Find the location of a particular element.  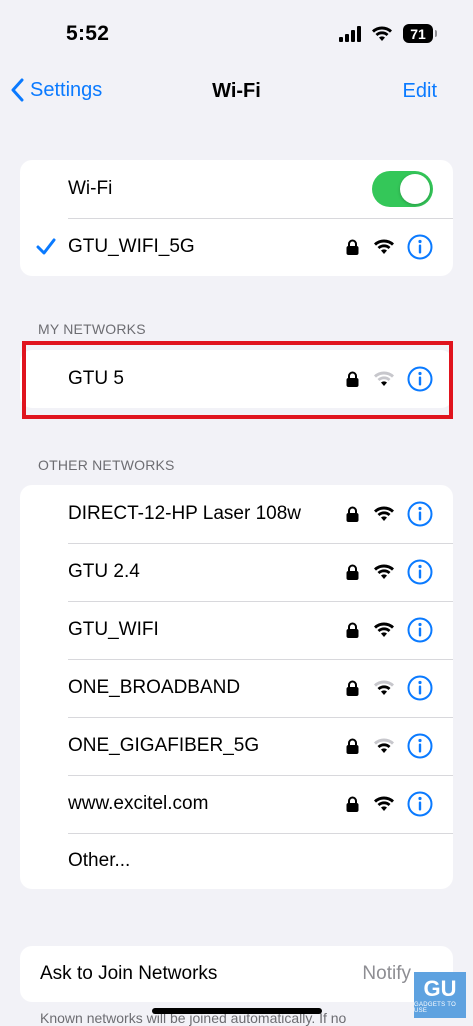

my-networks-group: GTU 5 is located at coordinates (236, 379).